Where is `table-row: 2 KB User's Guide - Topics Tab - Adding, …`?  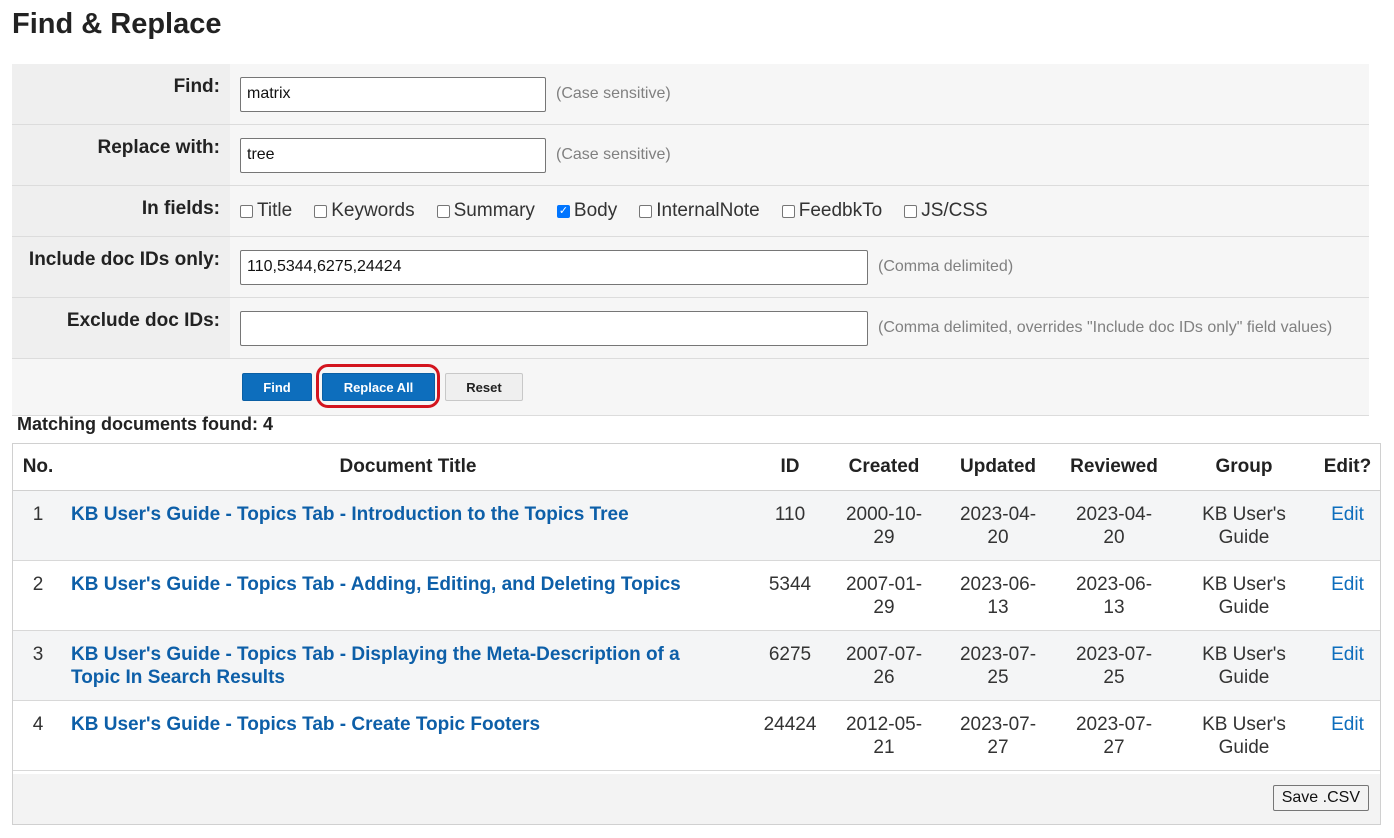 table-row: 2 KB User's Guide - Topics Tab - Adding, … is located at coordinates (696, 595).